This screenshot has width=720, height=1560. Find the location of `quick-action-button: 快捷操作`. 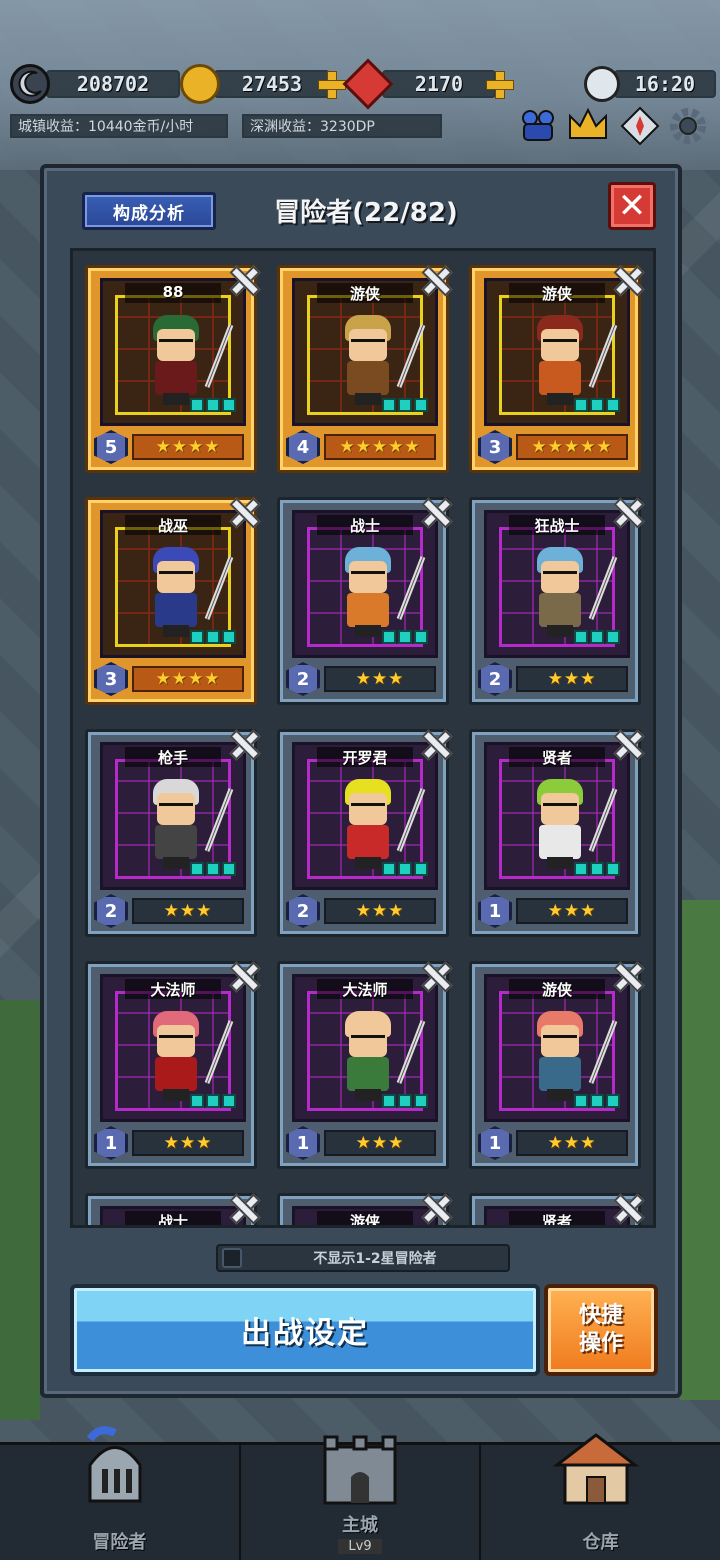

quick-action-button: 快捷操作 is located at coordinates (601, 1330).